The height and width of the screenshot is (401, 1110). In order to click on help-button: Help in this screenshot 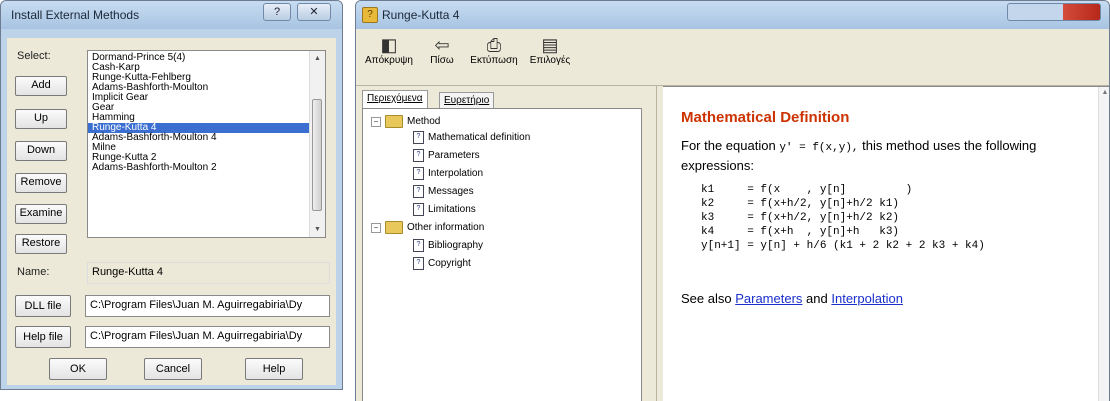, I will do `click(274, 369)`.